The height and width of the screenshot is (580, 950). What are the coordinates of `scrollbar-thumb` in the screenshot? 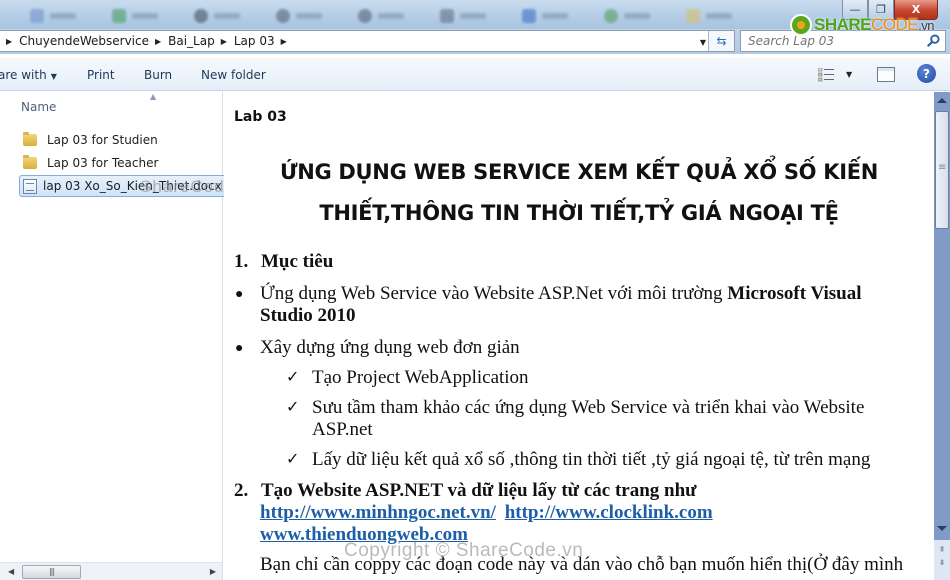 It's located at (942, 170).